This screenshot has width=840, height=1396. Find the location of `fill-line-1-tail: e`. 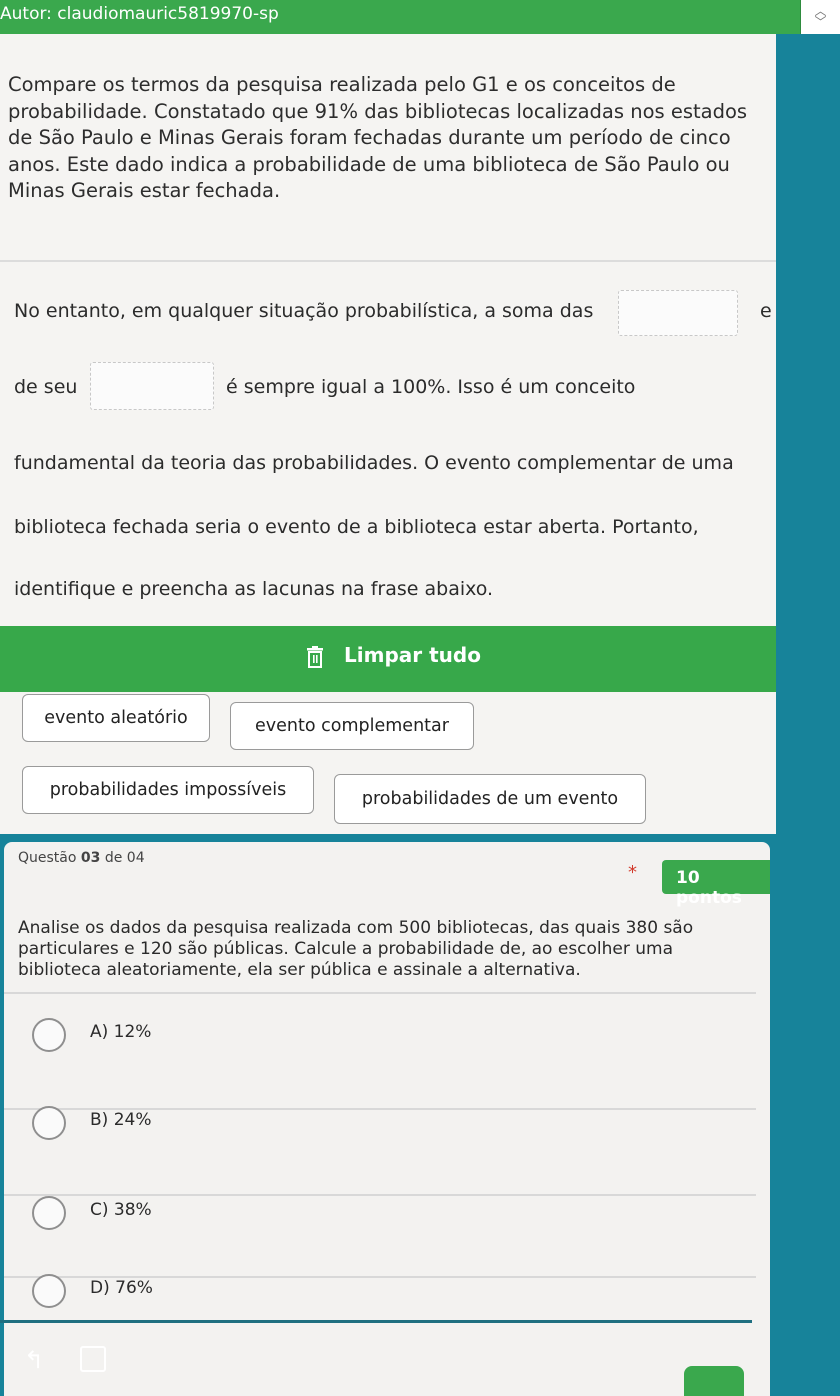

fill-line-1-tail: e is located at coordinates (766, 311).